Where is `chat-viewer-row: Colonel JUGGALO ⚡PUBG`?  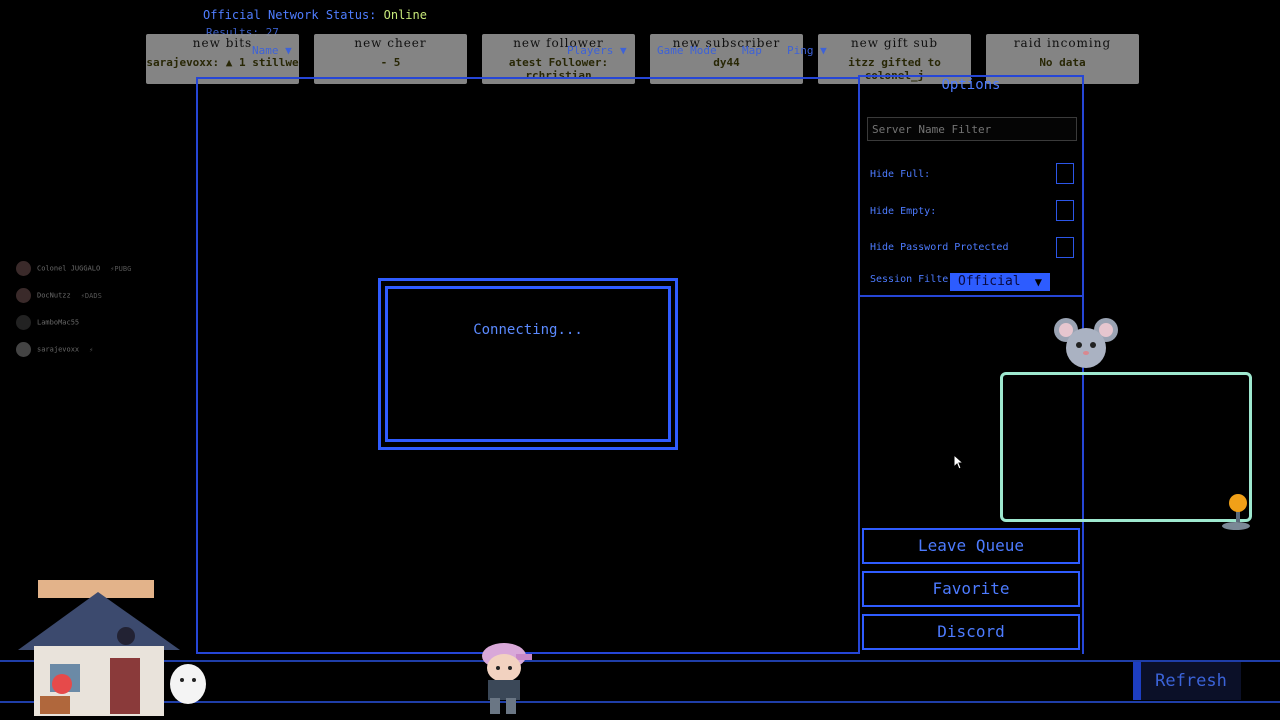 chat-viewer-row: Colonel JUGGALO ⚡PUBG is located at coordinates (73, 268).